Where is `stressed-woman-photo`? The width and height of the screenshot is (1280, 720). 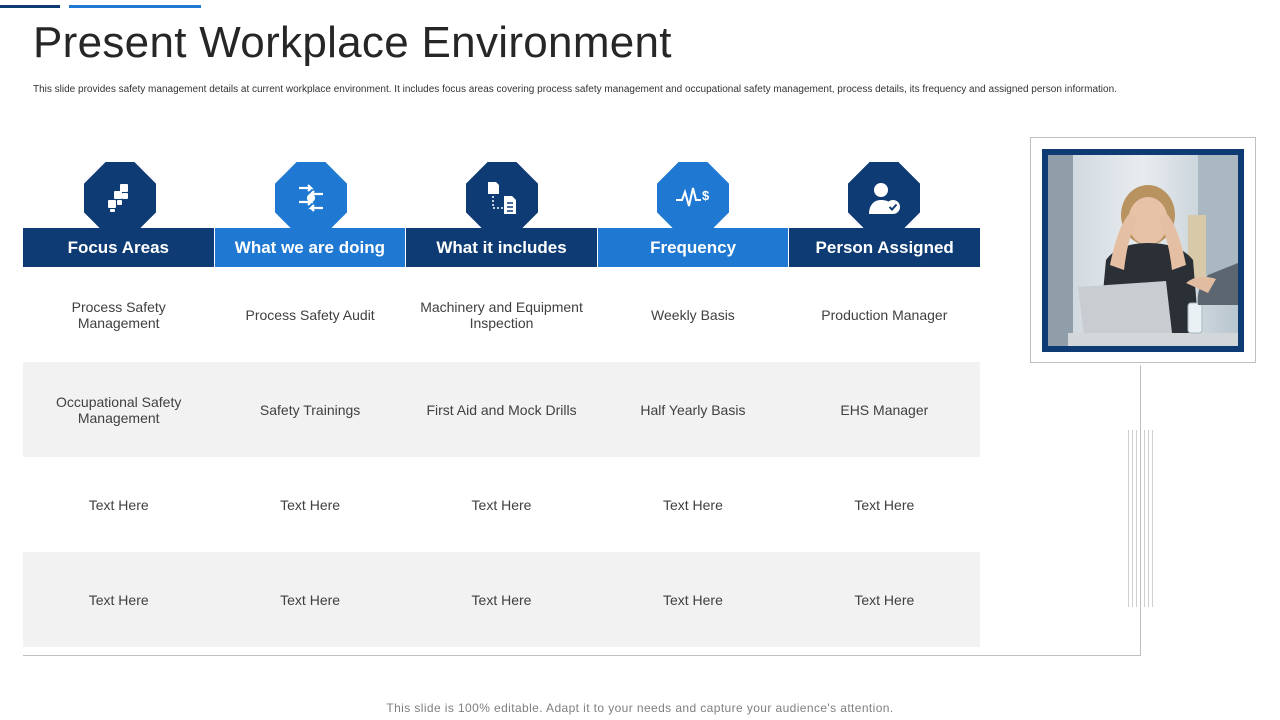
stressed-woman-photo is located at coordinates (1143, 250).